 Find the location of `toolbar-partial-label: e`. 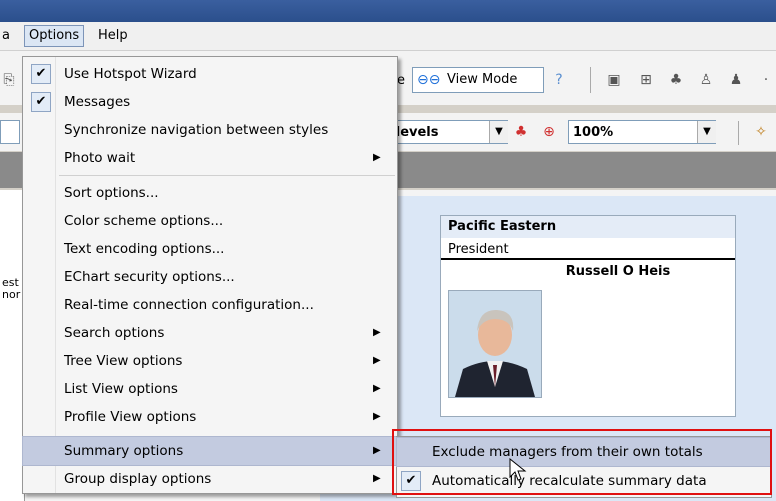

toolbar-partial-label: e is located at coordinates (401, 80).